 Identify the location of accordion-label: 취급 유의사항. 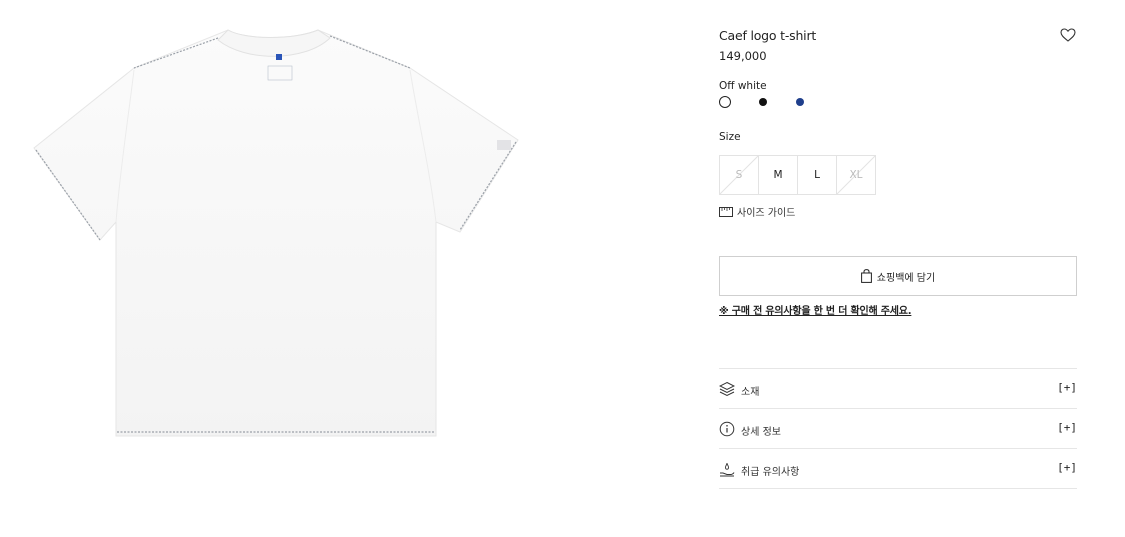
(770, 472).